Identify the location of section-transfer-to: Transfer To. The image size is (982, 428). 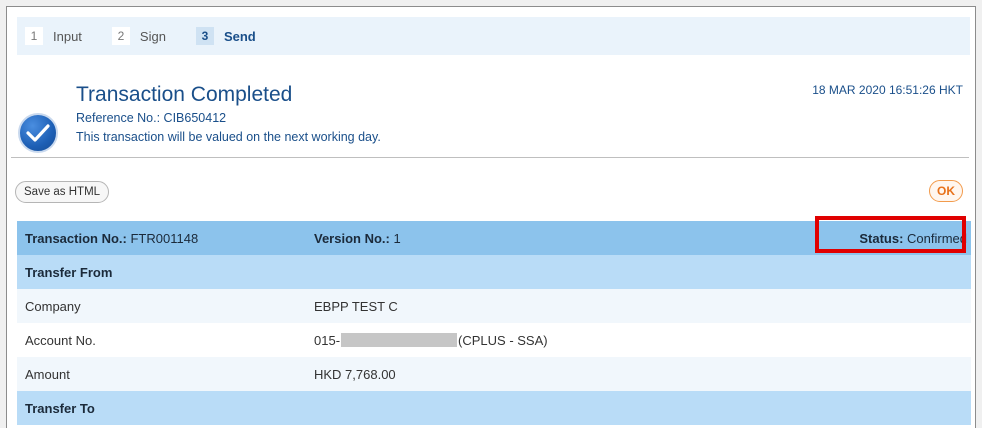
(494, 408).